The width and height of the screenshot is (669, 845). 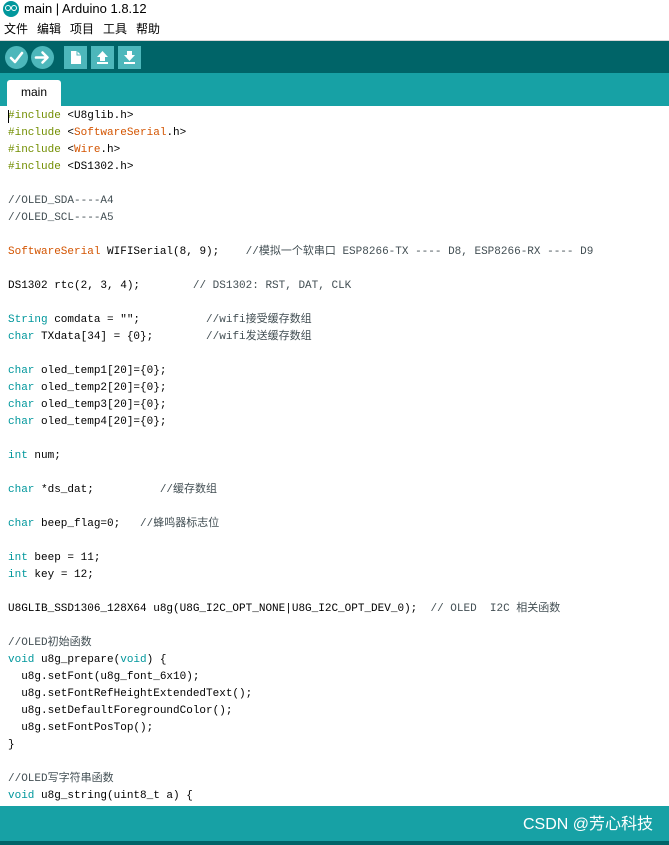 What do you see at coordinates (113, 796) in the screenshot?
I see `code-token: u8g_string(uint8_t a) {` at bounding box center [113, 796].